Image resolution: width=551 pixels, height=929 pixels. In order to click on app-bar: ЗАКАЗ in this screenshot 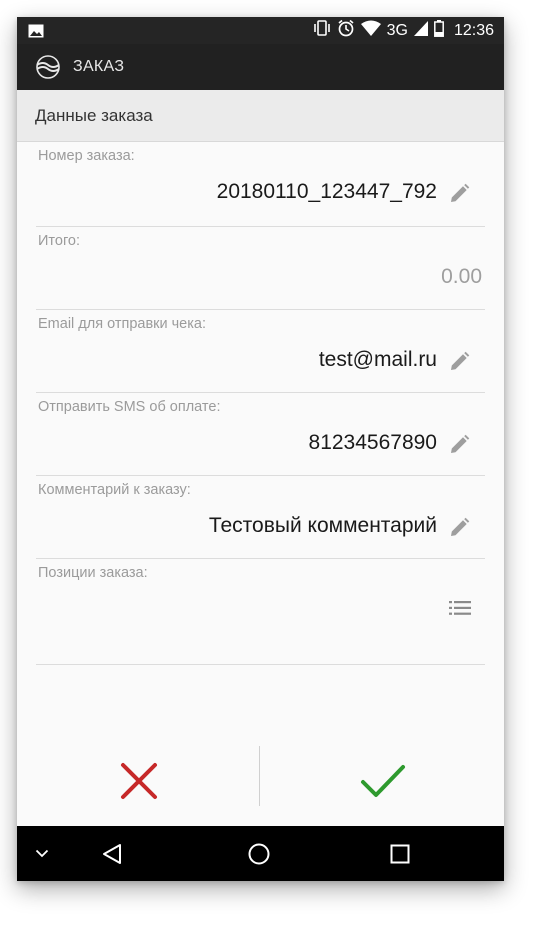, I will do `click(260, 67)`.